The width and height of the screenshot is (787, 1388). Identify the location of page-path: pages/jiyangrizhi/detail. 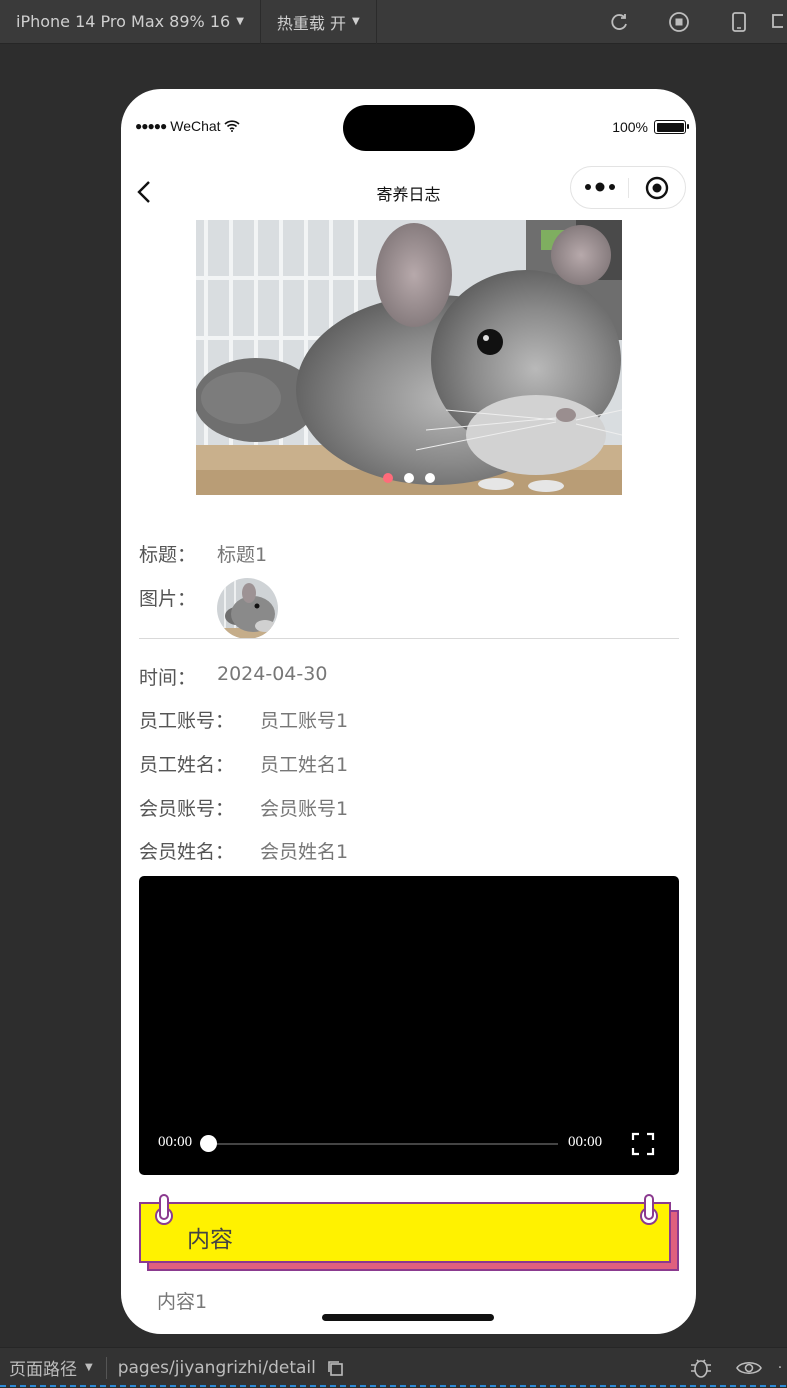
(216, 1367).